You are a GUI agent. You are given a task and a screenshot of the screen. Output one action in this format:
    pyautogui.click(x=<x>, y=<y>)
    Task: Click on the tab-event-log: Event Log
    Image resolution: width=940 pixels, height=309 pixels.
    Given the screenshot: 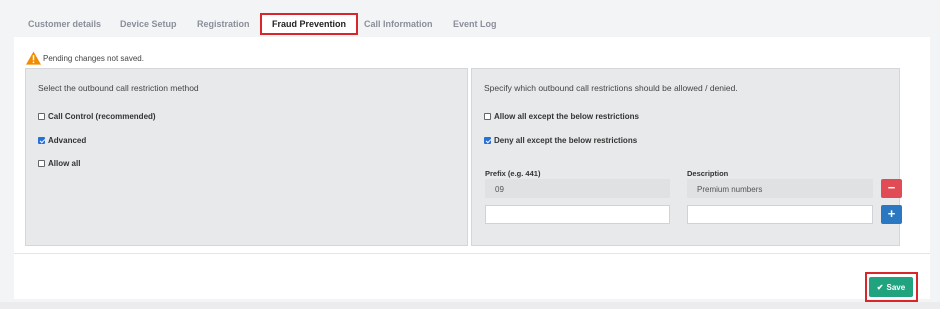 What is the action you would take?
    pyautogui.click(x=475, y=24)
    